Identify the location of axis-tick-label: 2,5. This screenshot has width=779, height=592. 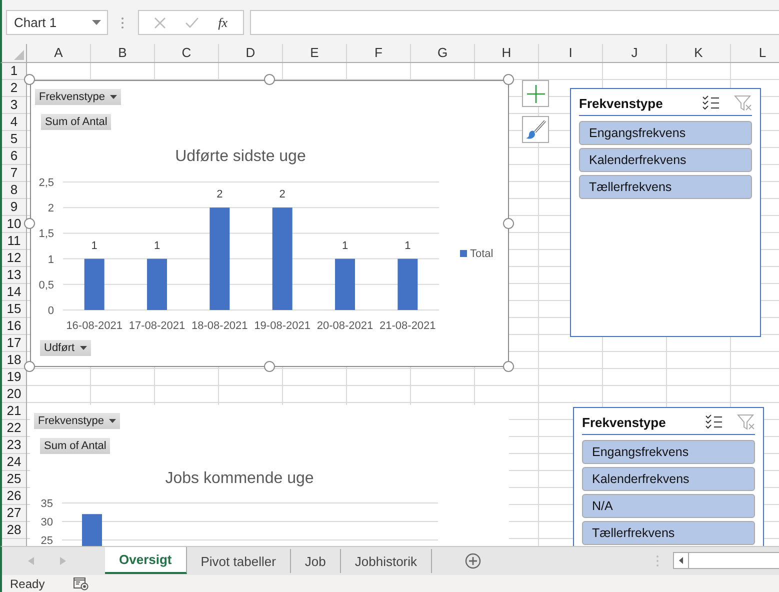
(46, 183).